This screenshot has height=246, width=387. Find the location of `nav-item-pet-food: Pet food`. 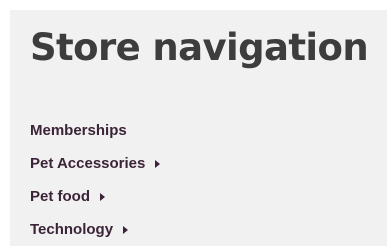

nav-item-pet-food: Pet food is located at coordinates (95, 196).